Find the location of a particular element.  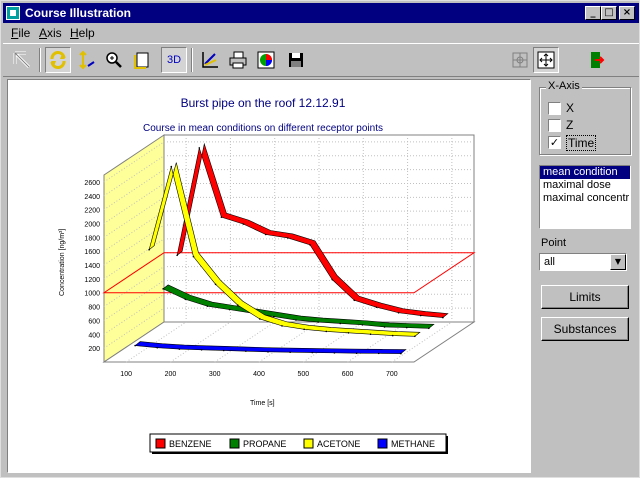

page-setup-button is located at coordinates (142, 60).